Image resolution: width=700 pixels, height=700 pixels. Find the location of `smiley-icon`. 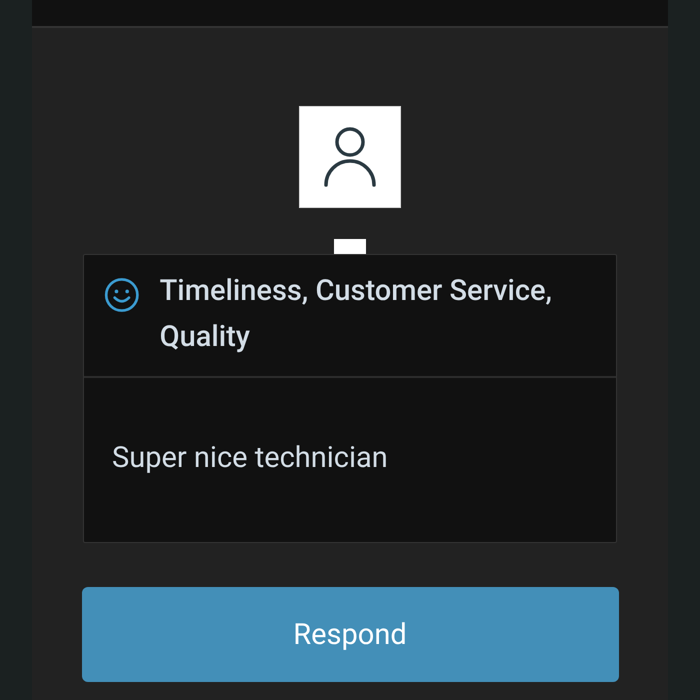

smiley-icon is located at coordinates (122, 295).